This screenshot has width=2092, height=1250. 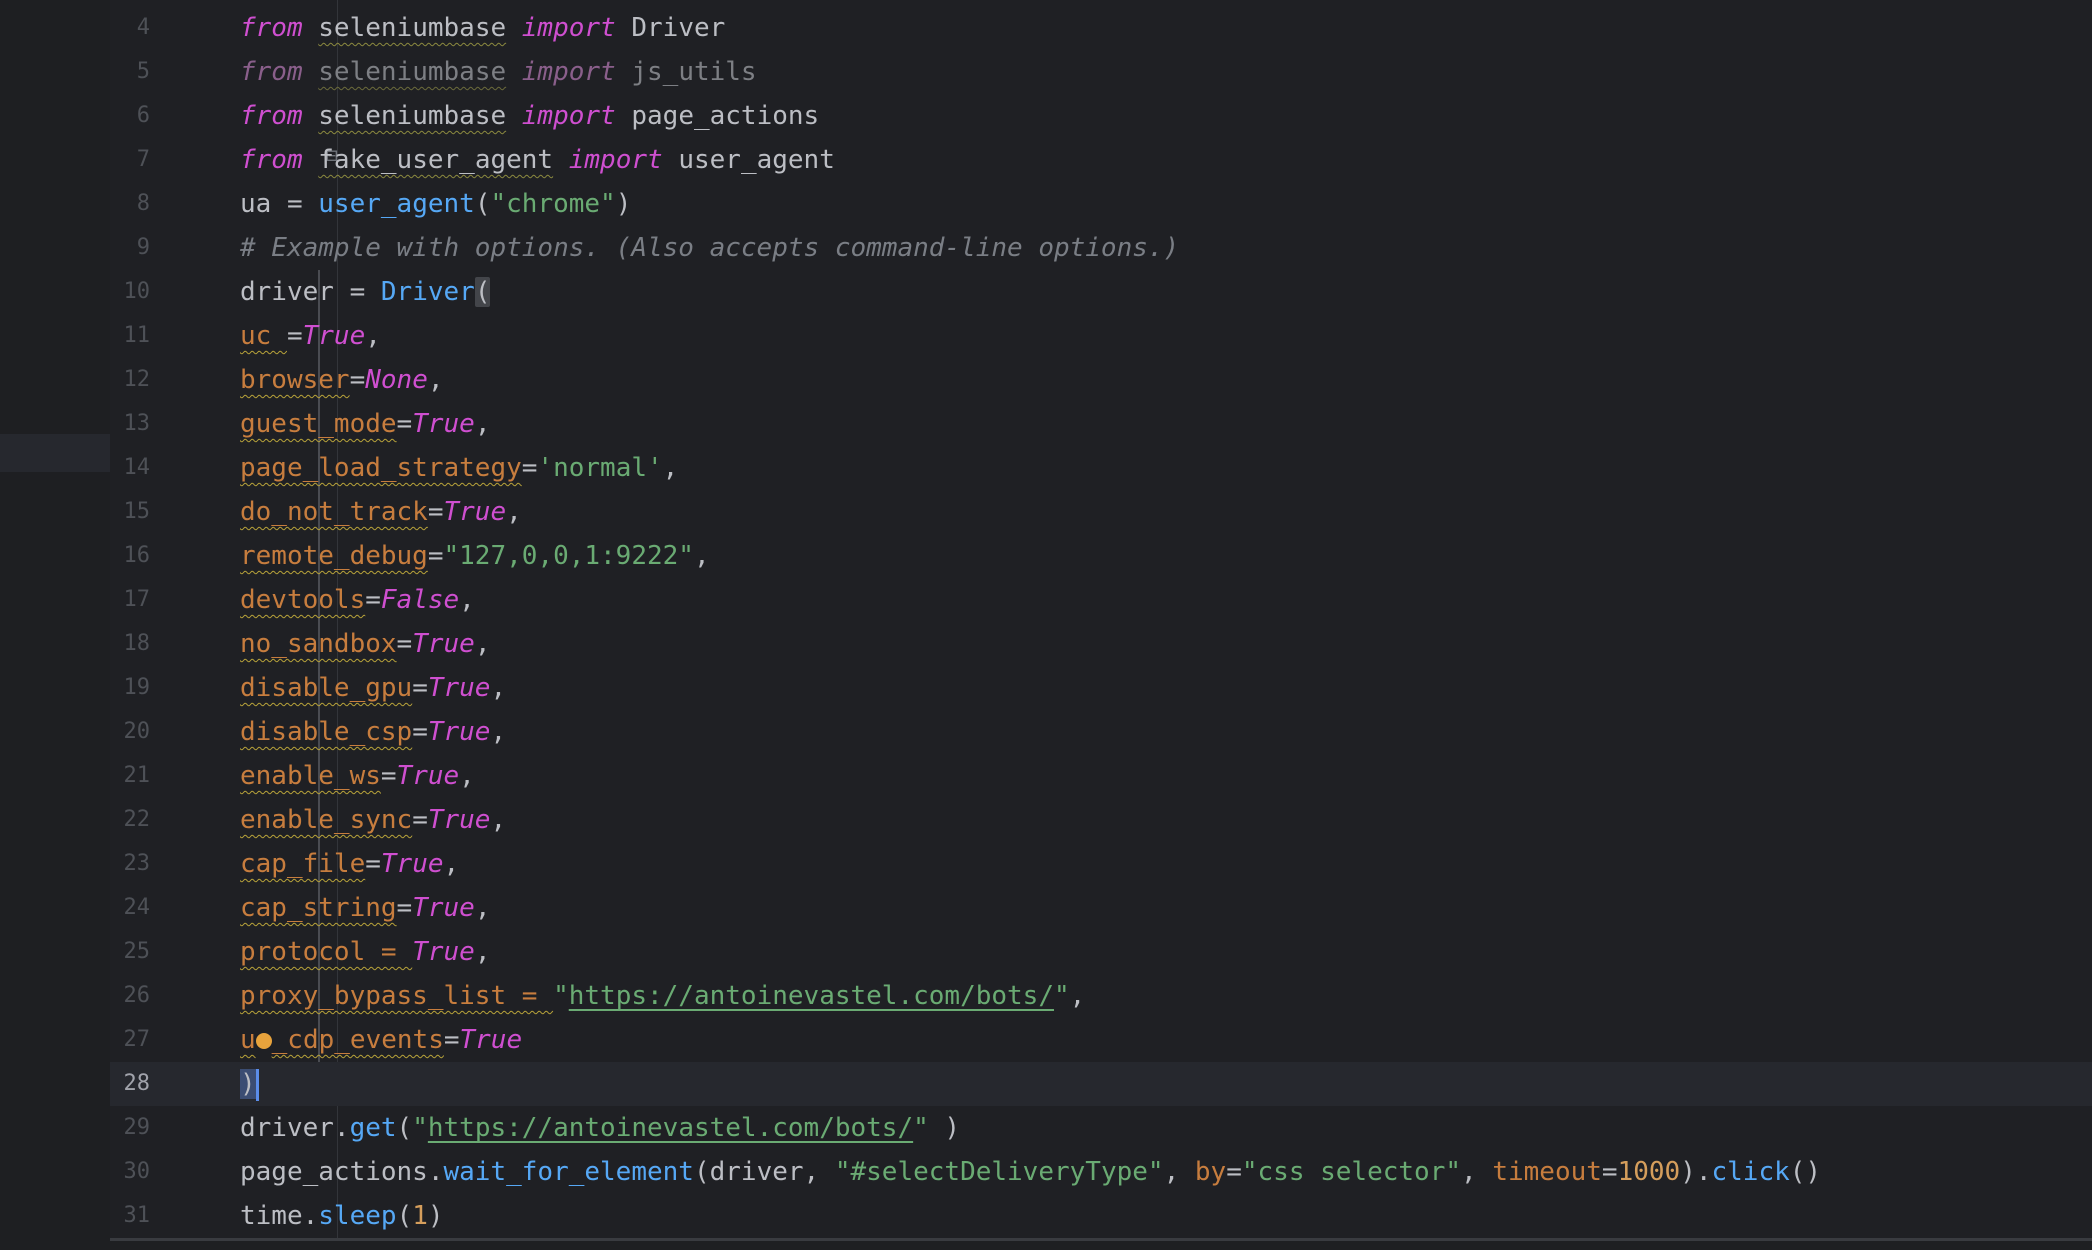 What do you see at coordinates (1101, 952) in the screenshot?
I see `code-line: 25 protocol = True,` at bounding box center [1101, 952].